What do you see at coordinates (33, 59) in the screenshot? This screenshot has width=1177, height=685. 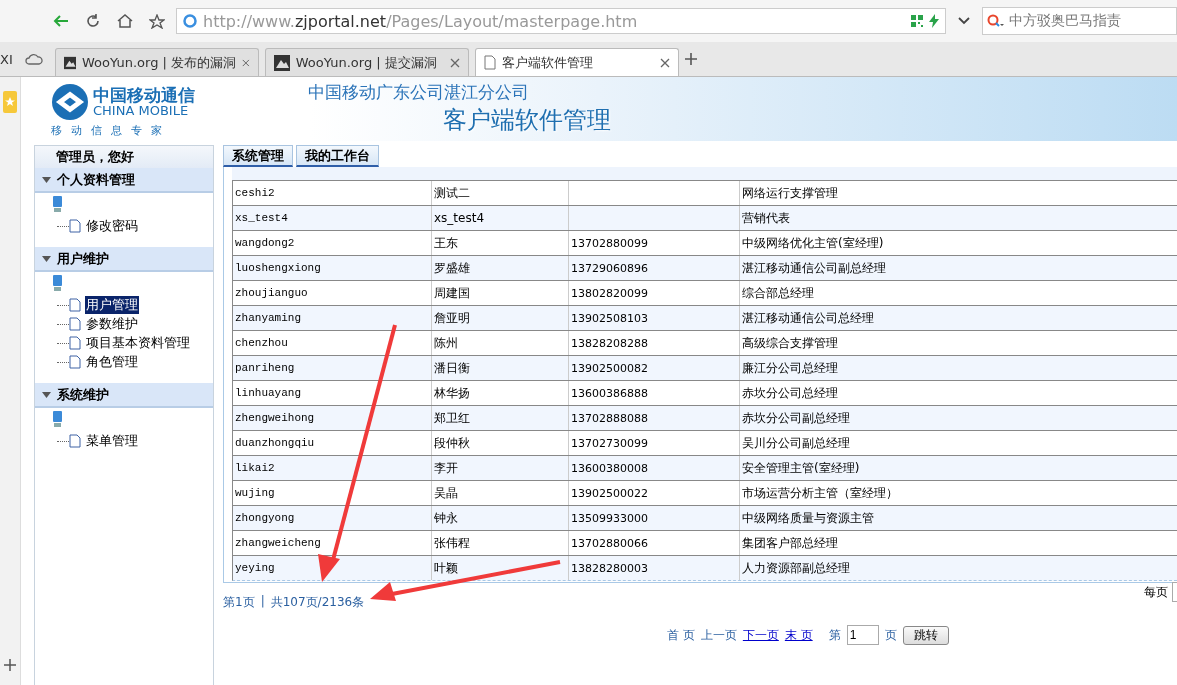 I see `cloud-icon` at bounding box center [33, 59].